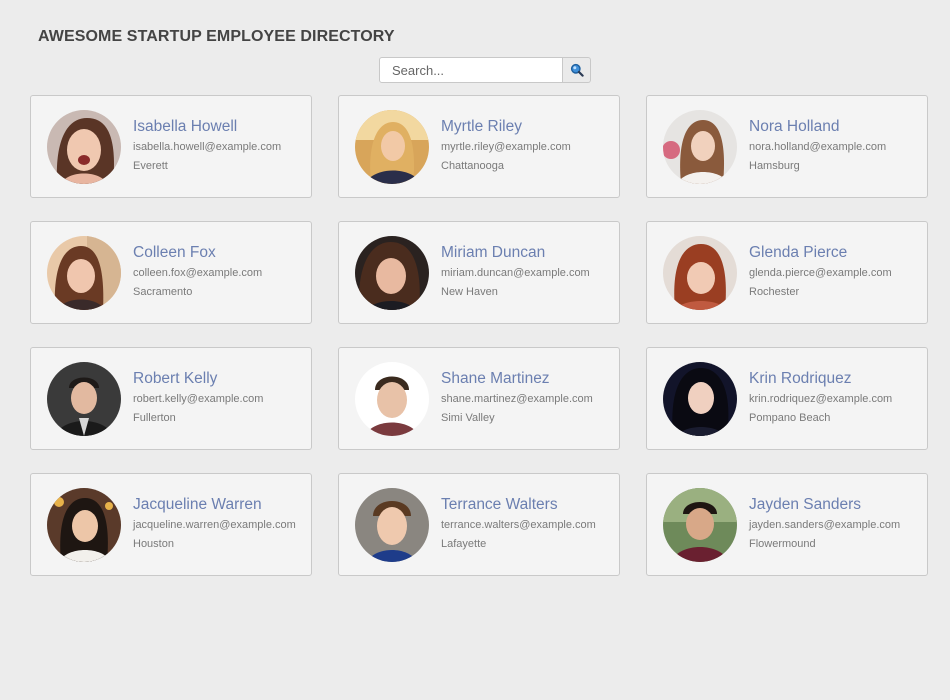  I want to click on employee-email: glenda.pierce@example.com, so click(820, 272).